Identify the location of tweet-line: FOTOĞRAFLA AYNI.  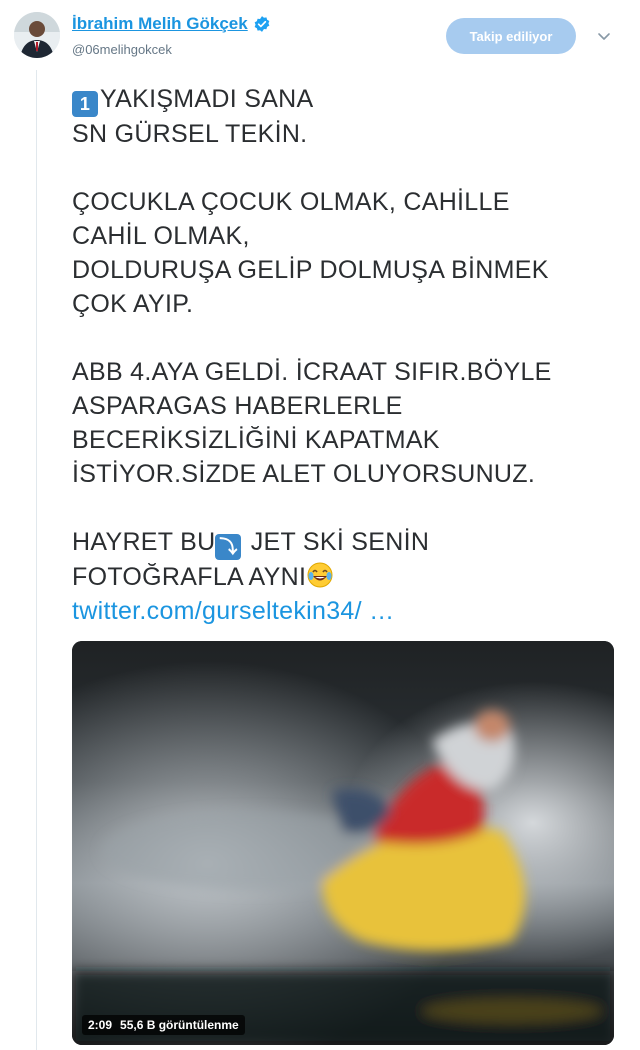
(346, 577).